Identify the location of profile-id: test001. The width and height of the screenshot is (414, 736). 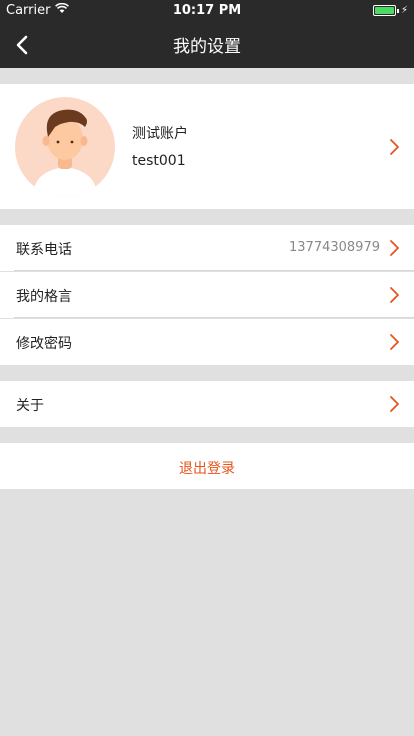
(159, 161).